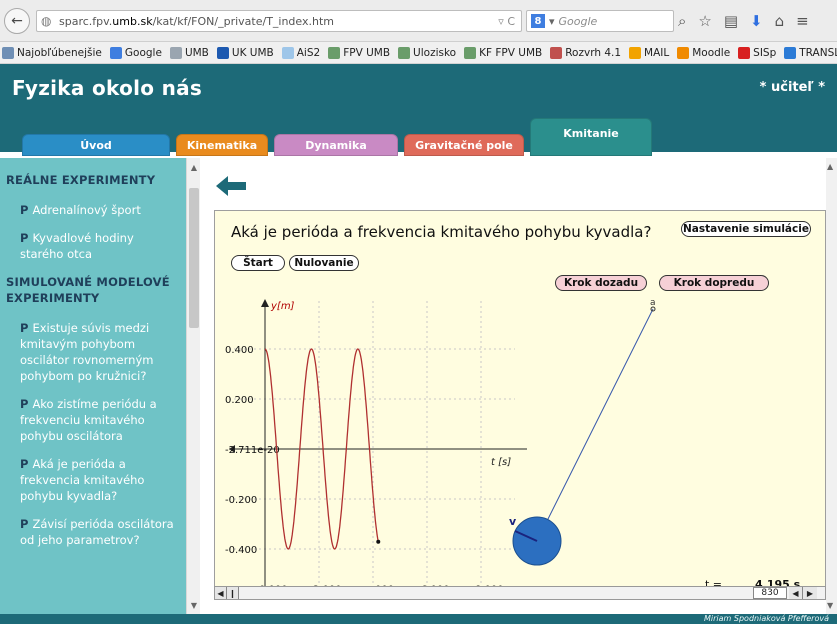  I want to click on menu-icon: ≡, so click(802, 21).